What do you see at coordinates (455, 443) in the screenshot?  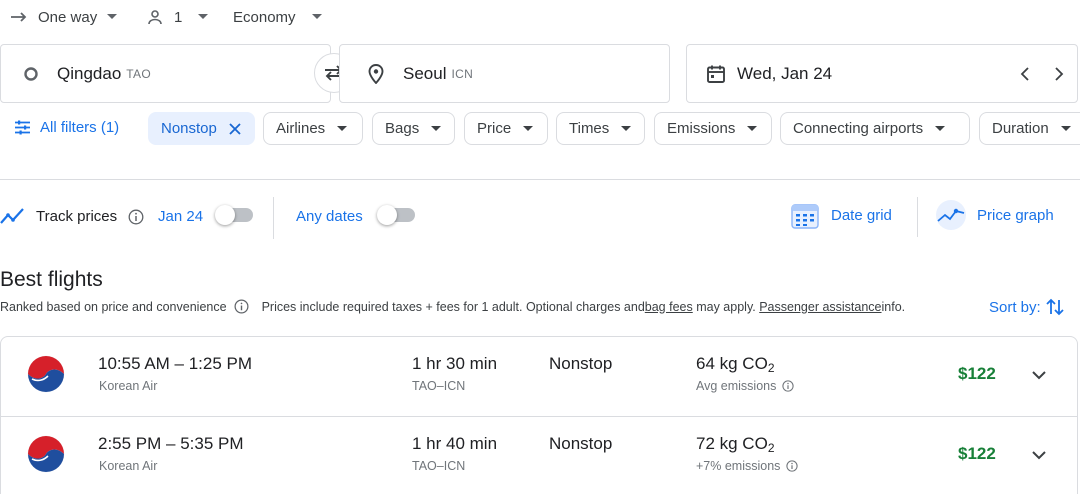 I see `flight-duration: 1 hr 40 min` at bounding box center [455, 443].